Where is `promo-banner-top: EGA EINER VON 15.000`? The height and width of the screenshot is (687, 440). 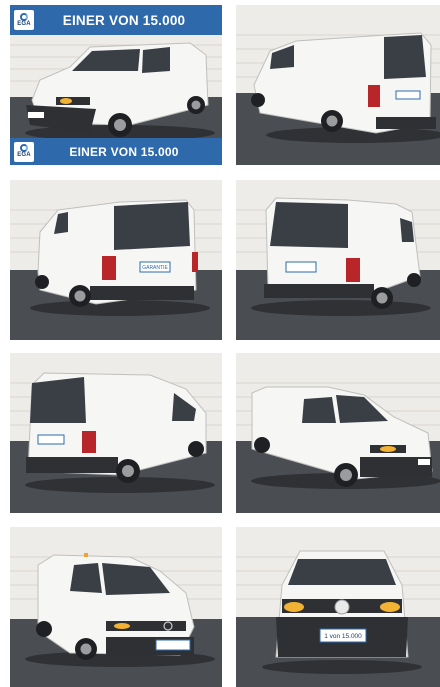
promo-banner-top: EGA EINER VON 15.000 is located at coordinates (116, 20).